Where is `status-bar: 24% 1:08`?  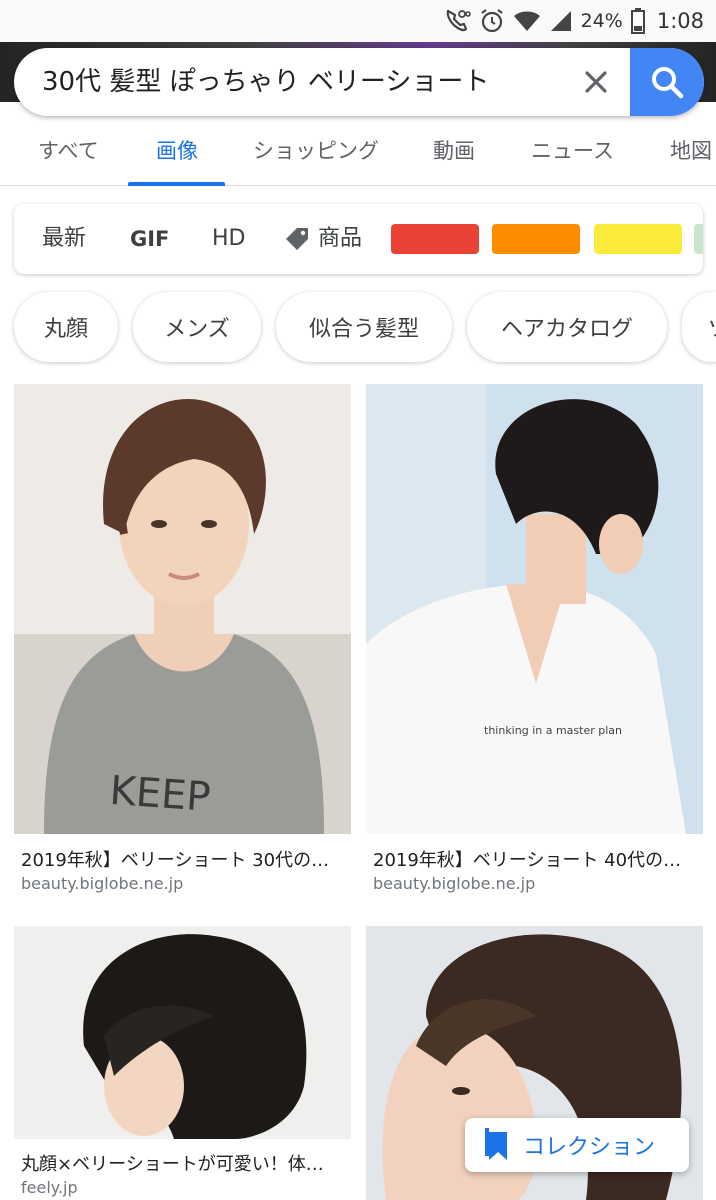 status-bar: 24% 1:08 is located at coordinates (358, 21).